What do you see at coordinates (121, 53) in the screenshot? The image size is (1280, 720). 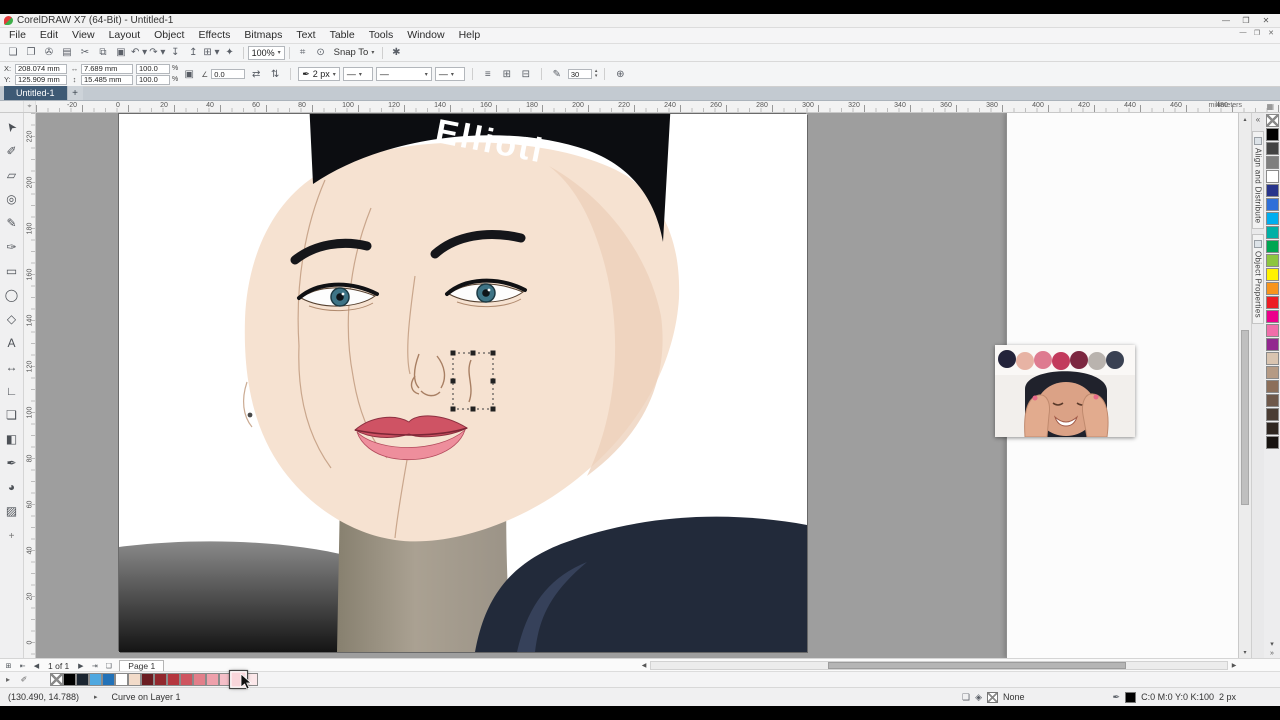 I see `paste-icon: ▣` at bounding box center [121, 53].